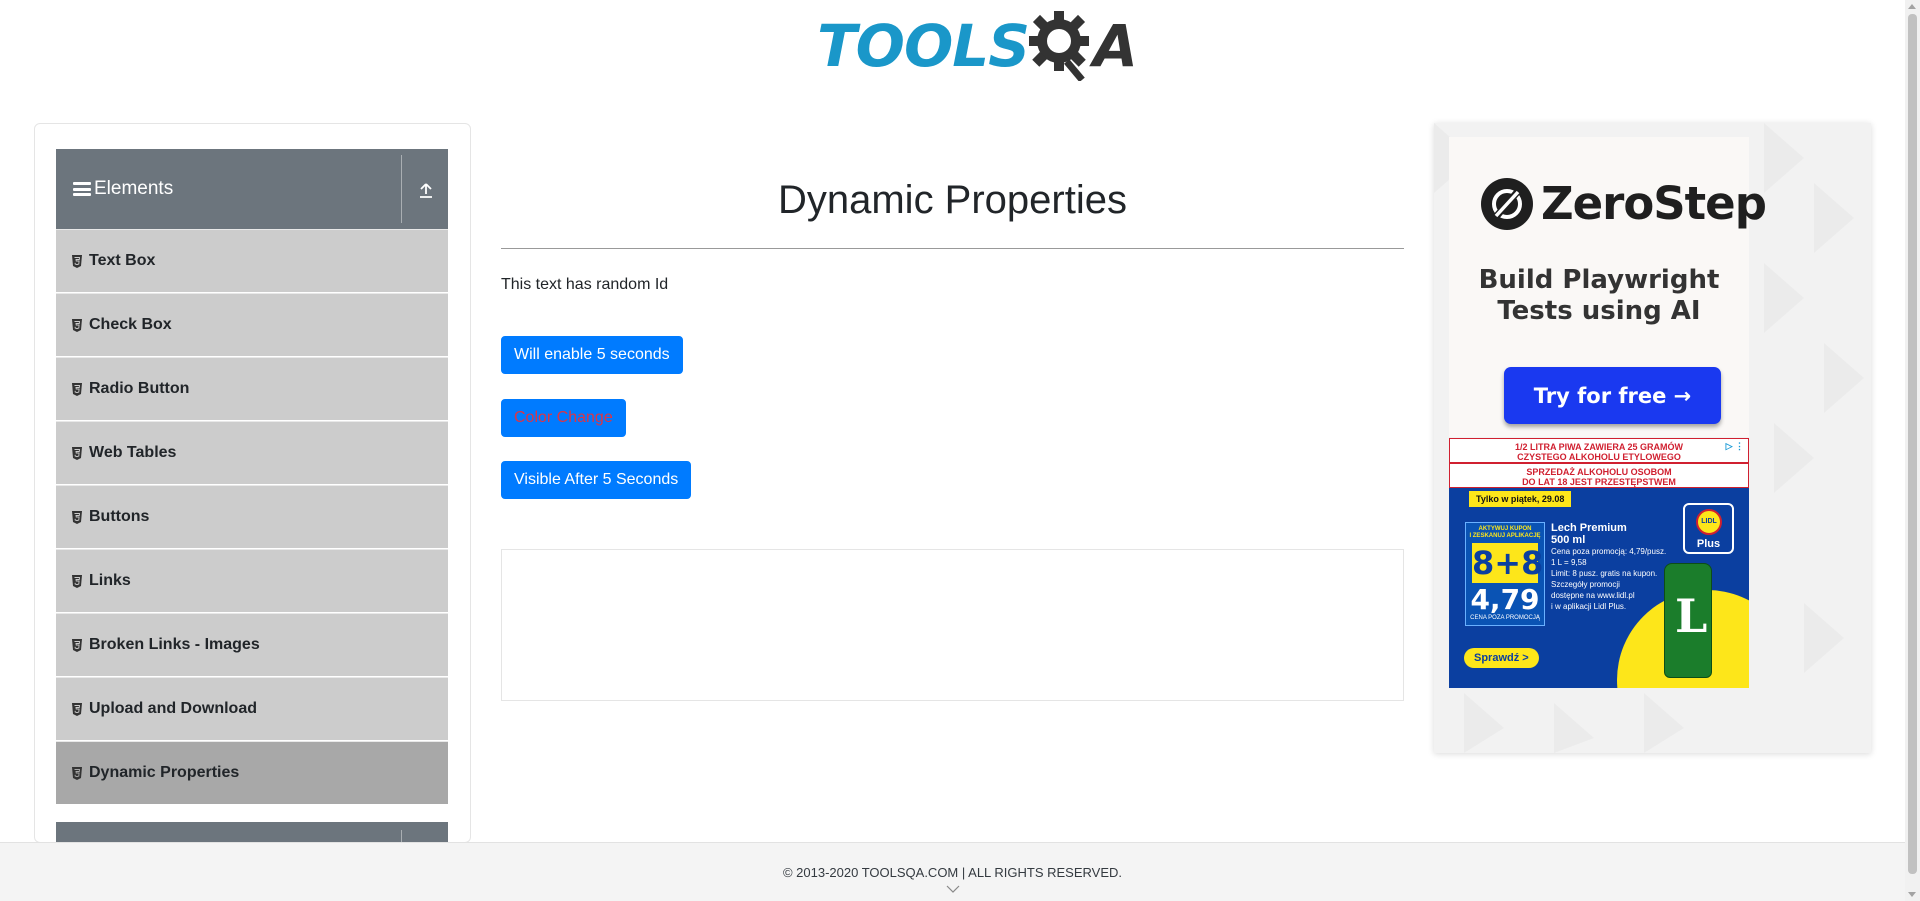 This screenshot has height=901, width=1920. What do you see at coordinates (1505, 618) in the screenshot?
I see `price-label: CENA POZA PROMOCJĄ` at bounding box center [1505, 618].